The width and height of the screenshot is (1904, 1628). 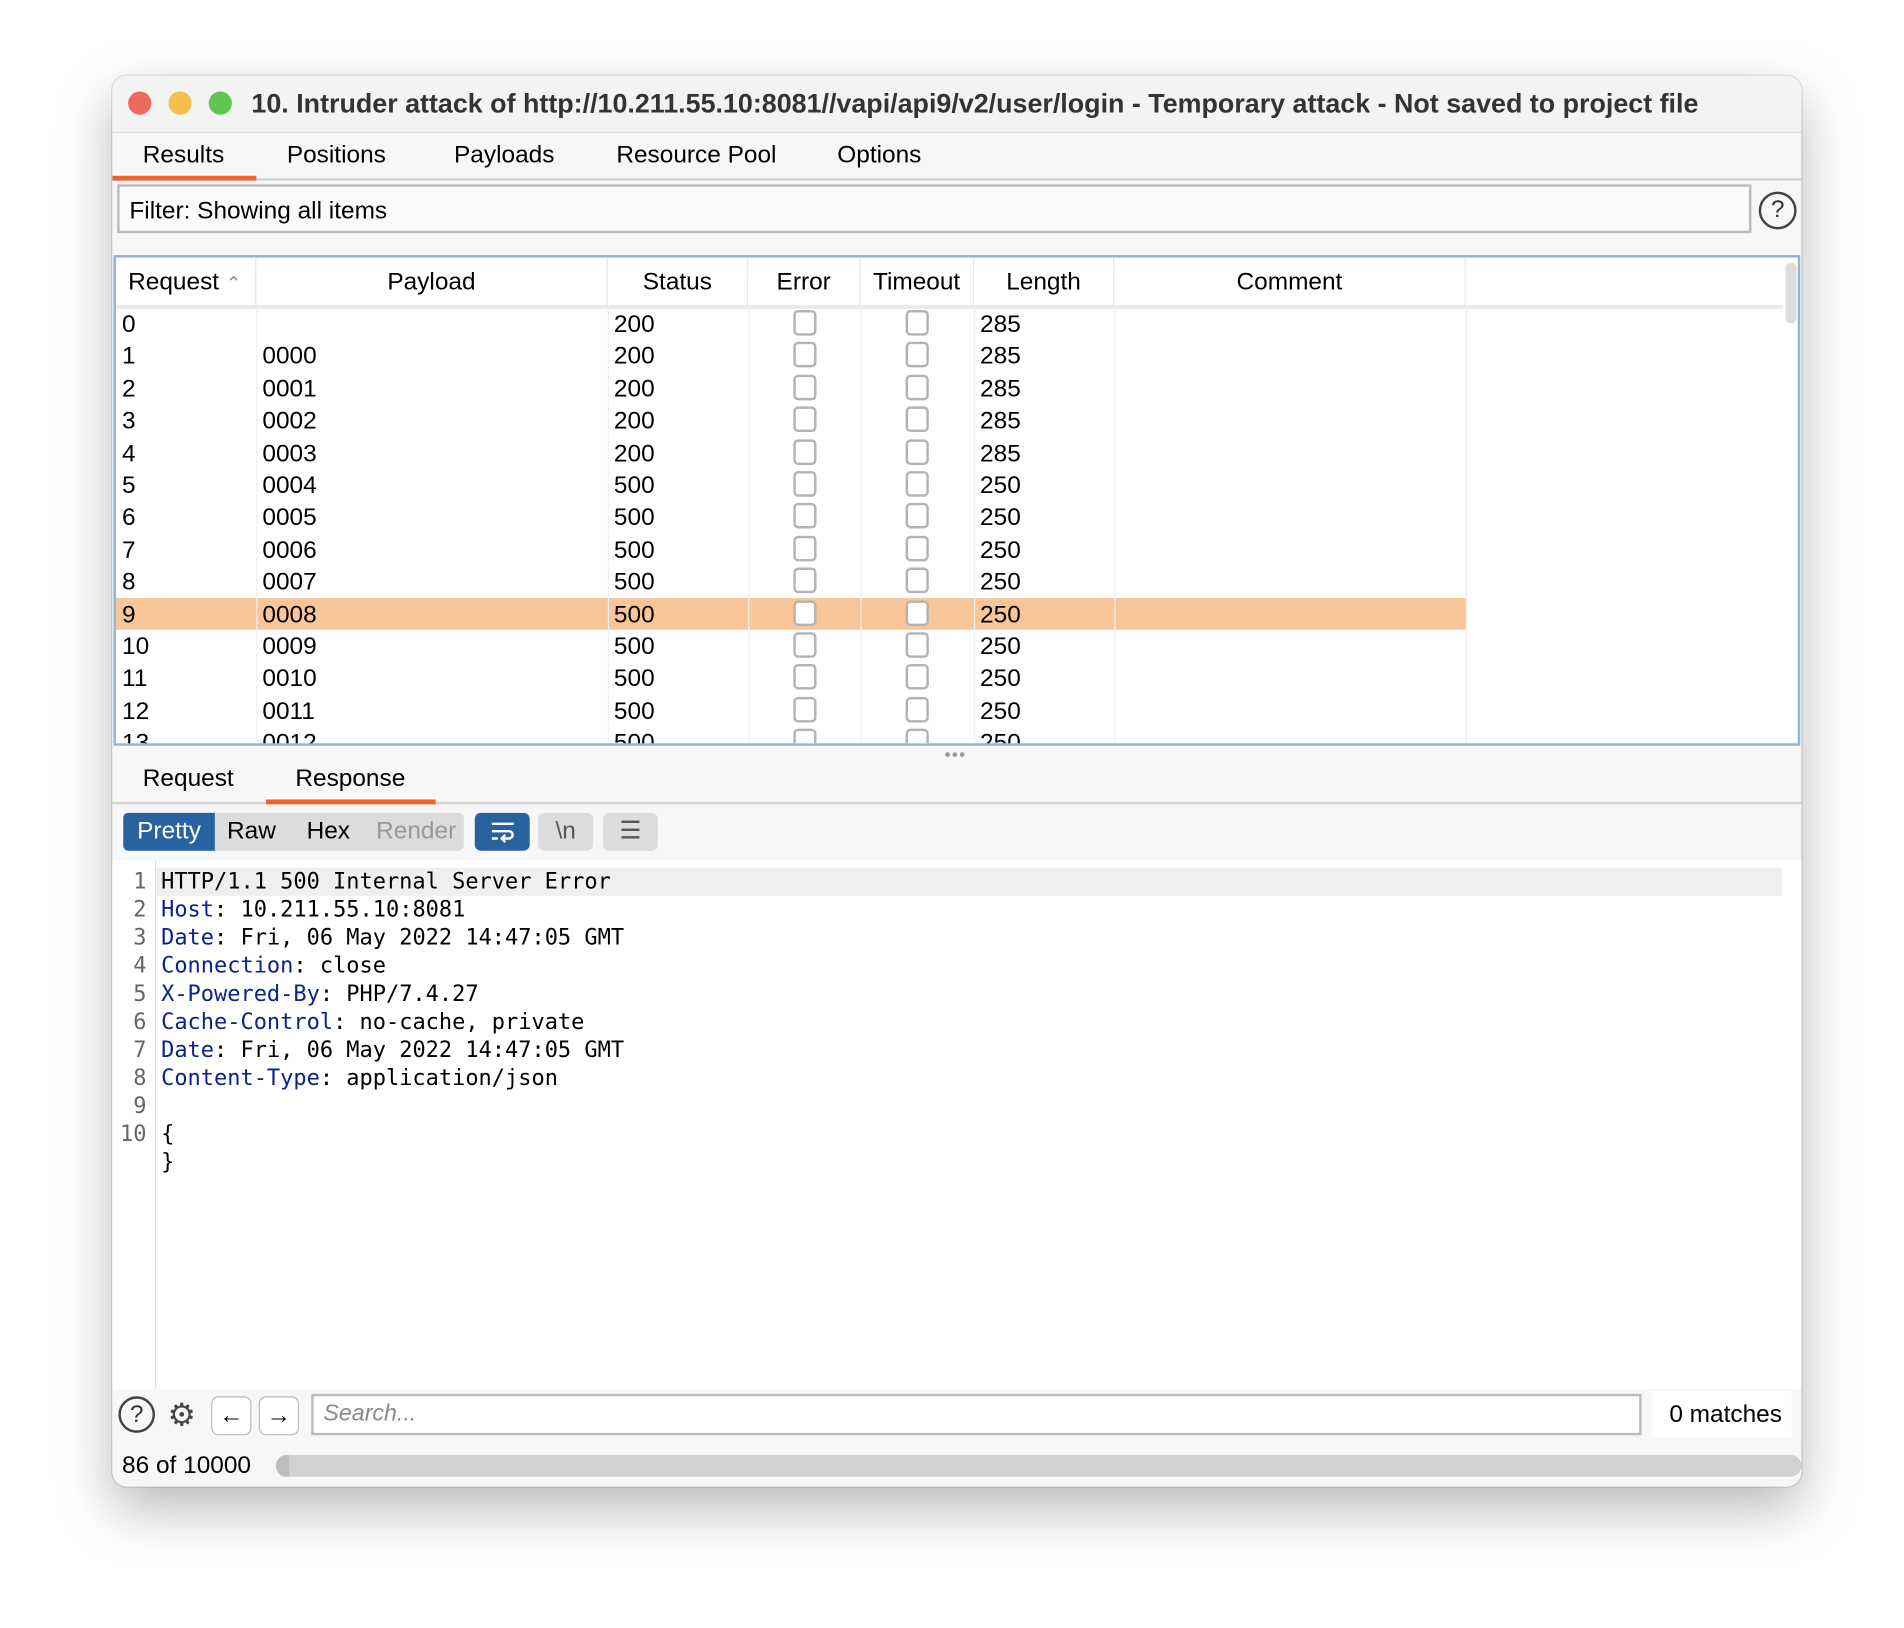 What do you see at coordinates (412, 994) in the screenshot?
I see `header-value: PHP/7.4.27` at bounding box center [412, 994].